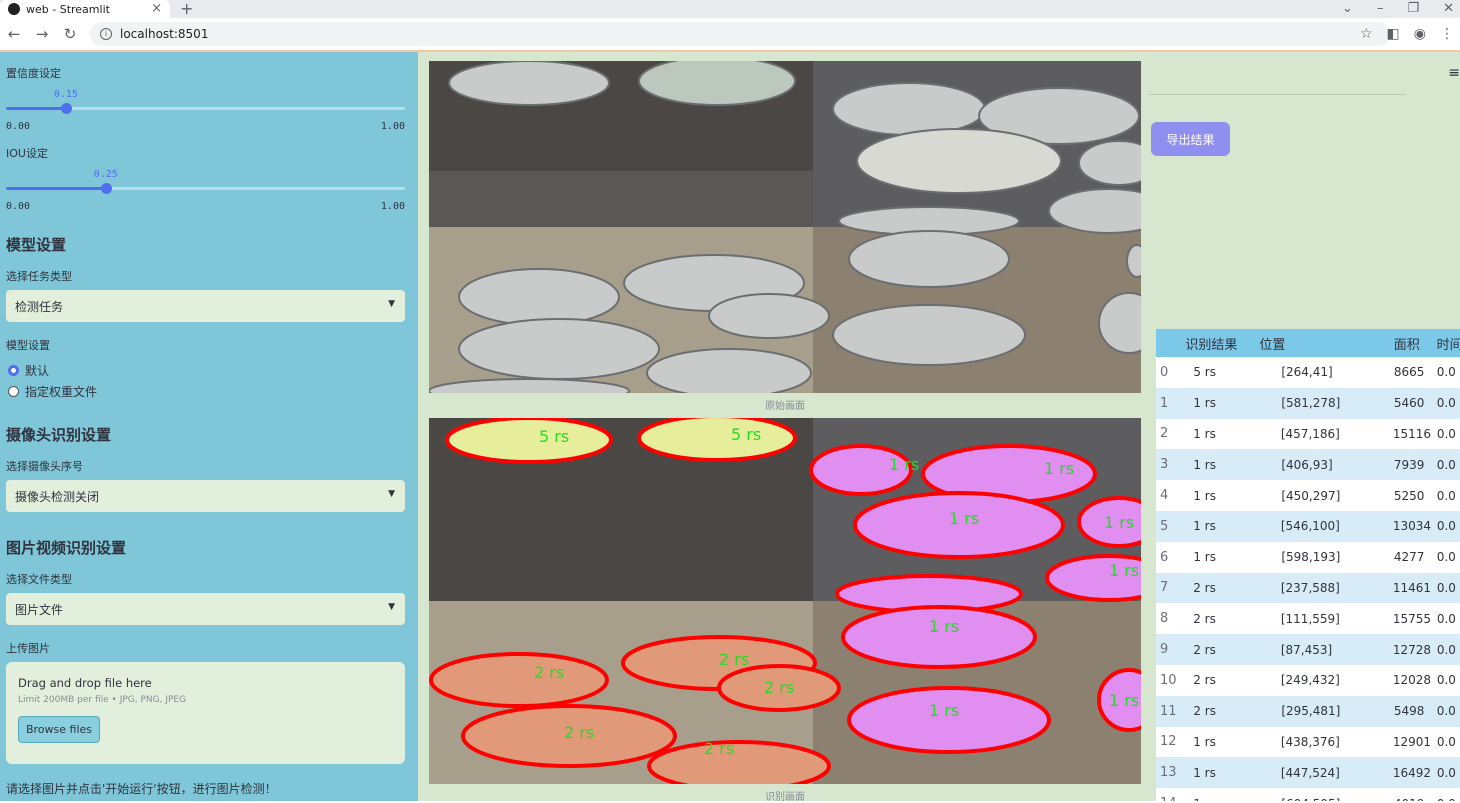 The image size is (1460, 803). Describe the element at coordinates (1448, 345) in the screenshot. I see `header-time: 时间` at that location.